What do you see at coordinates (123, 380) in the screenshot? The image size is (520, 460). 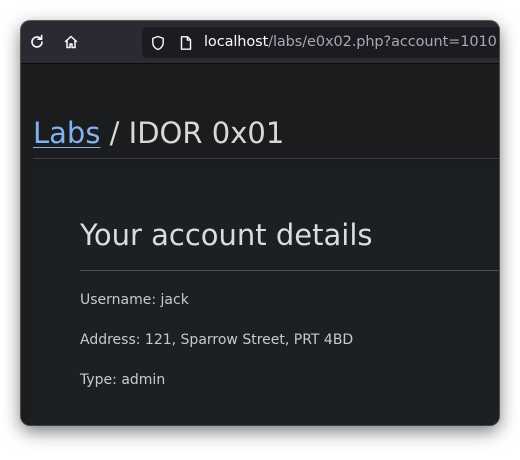 I see `type-detail: Type: admin` at bounding box center [123, 380].